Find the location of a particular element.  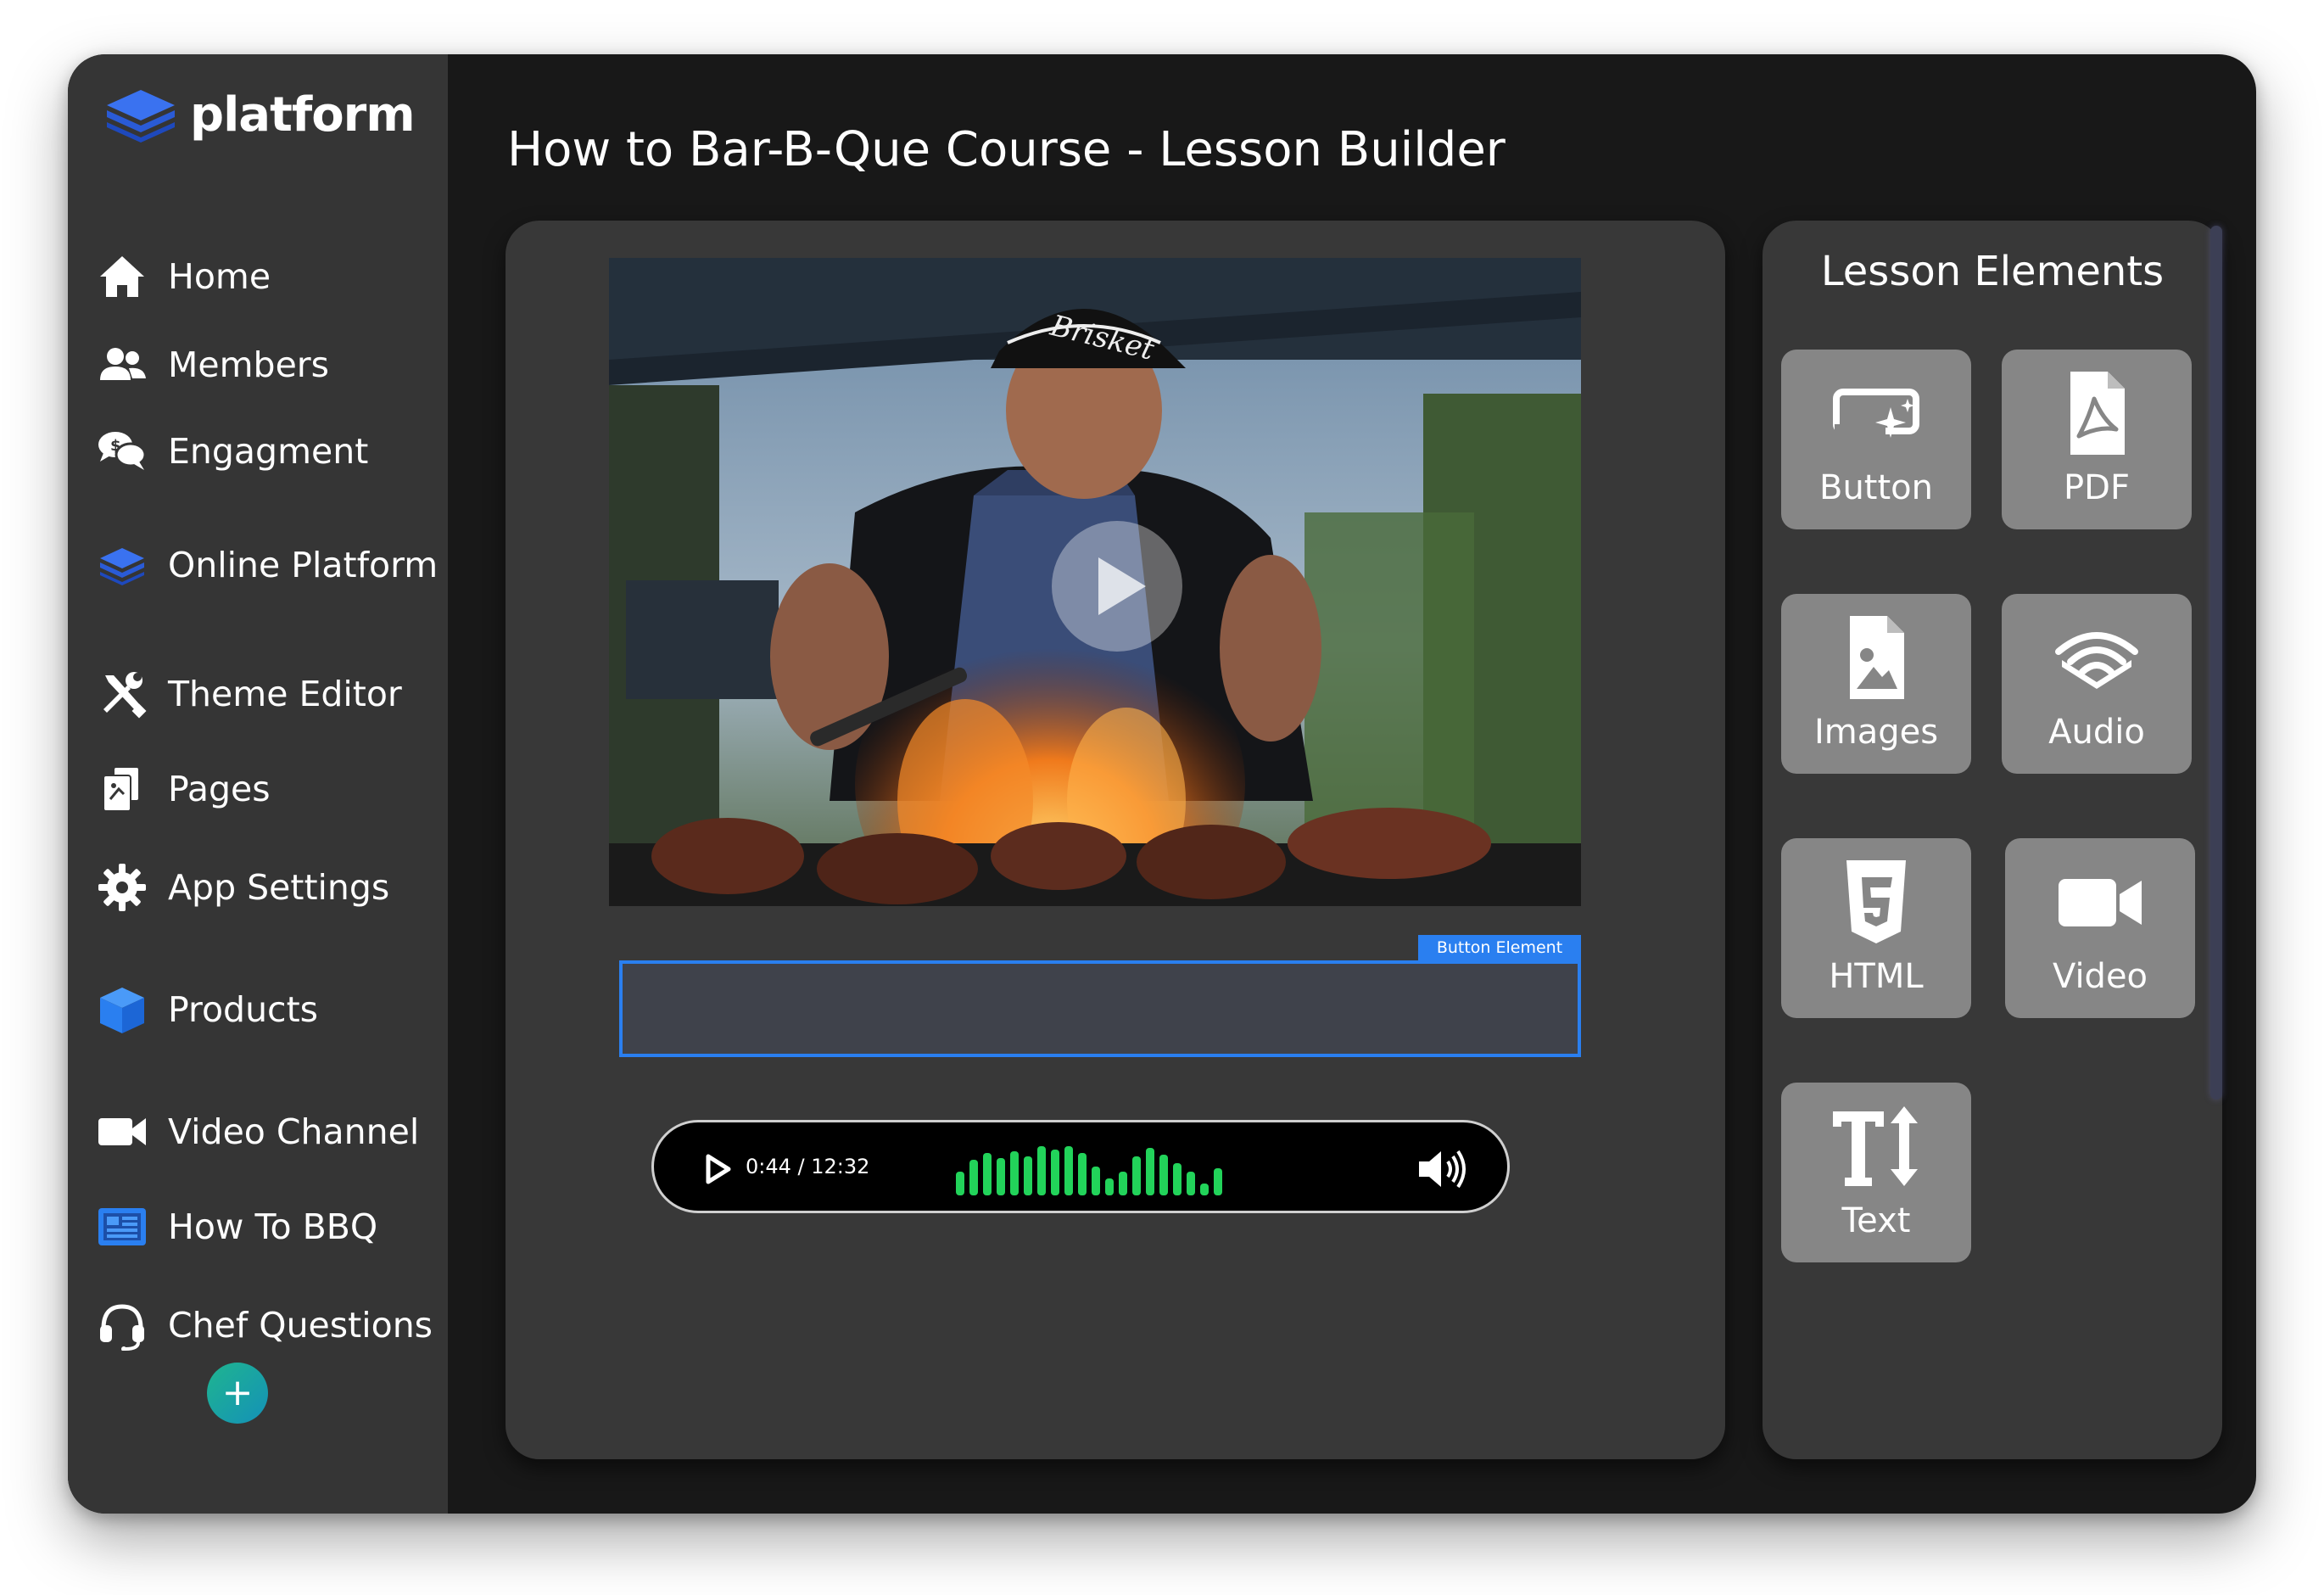

sidebar-item-label: Theme Editor is located at coordinates (285, 694).